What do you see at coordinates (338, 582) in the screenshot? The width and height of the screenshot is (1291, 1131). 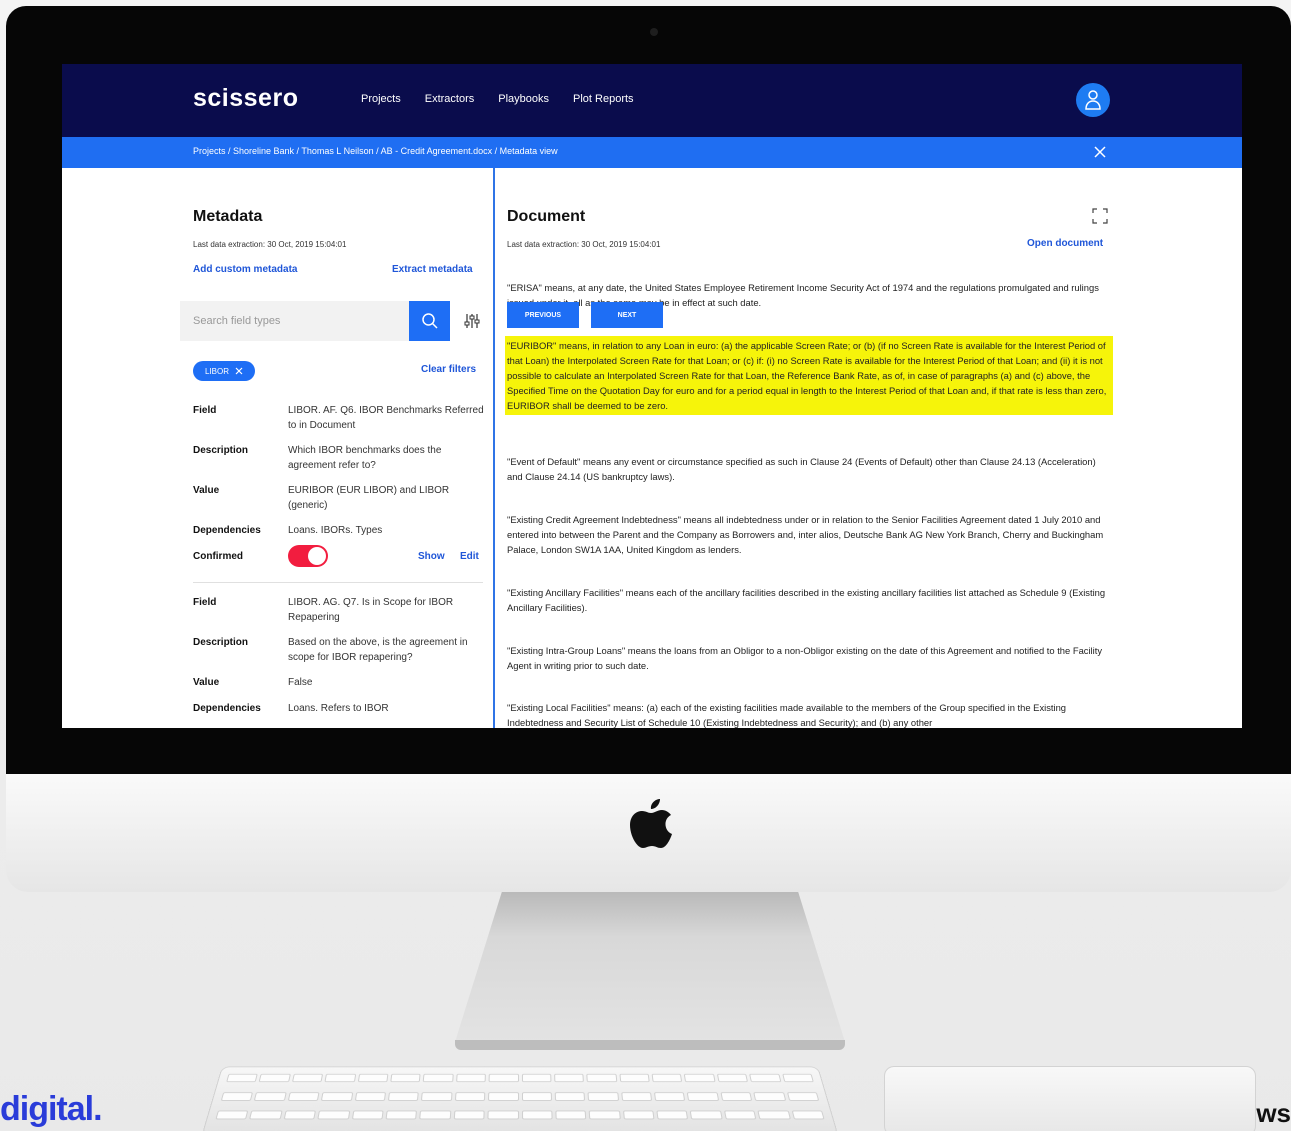 I see `divider` at bounding box center [338, 582].